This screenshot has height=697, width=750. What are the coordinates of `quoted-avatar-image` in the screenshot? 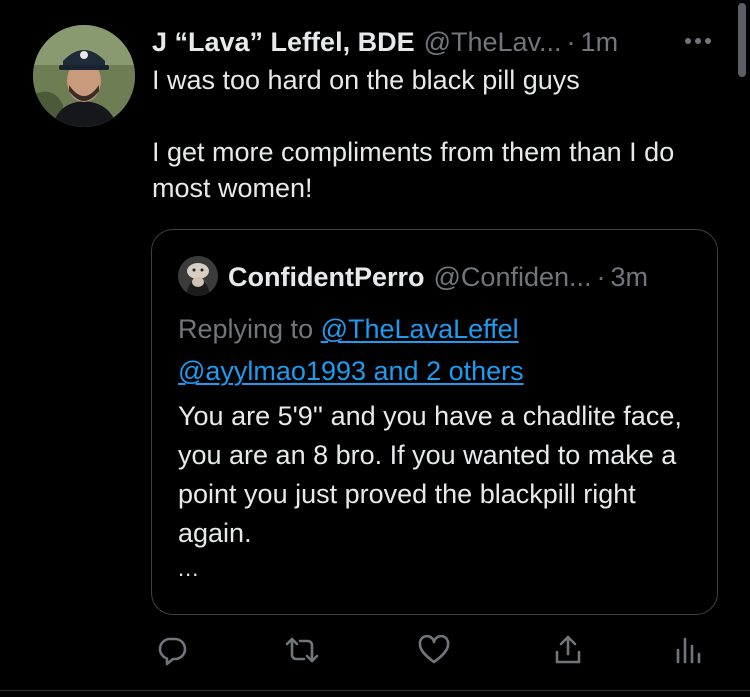 It's located at (198, 276).